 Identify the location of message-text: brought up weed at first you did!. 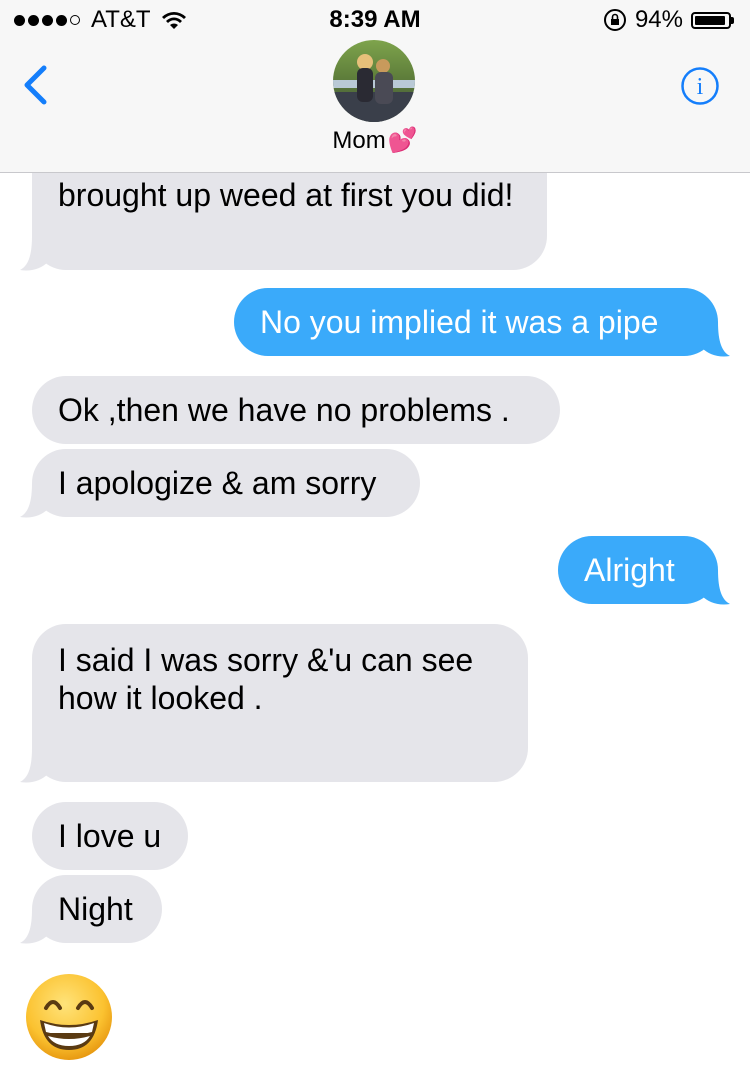
(286, 195).